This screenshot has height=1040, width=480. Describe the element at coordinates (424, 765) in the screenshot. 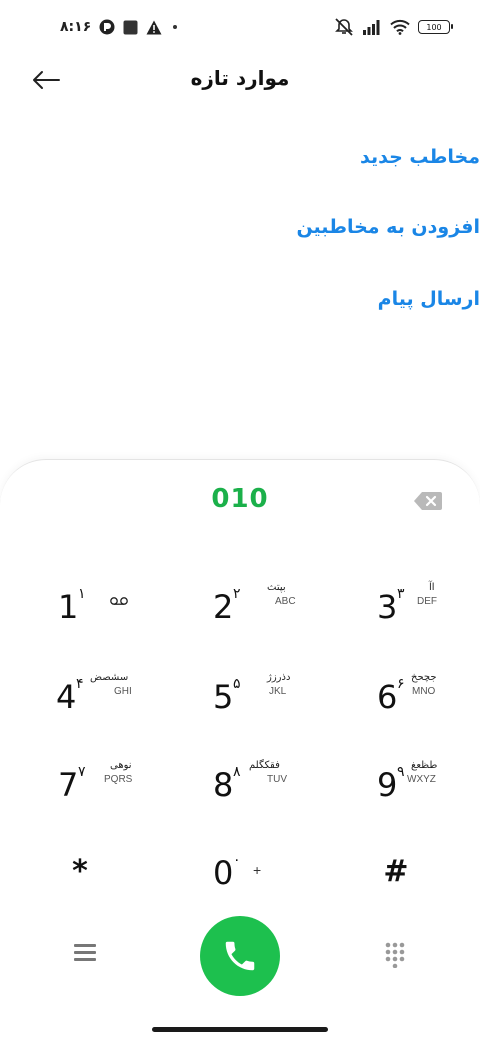

I see `key-persian-letters: طظعغ` at that location.